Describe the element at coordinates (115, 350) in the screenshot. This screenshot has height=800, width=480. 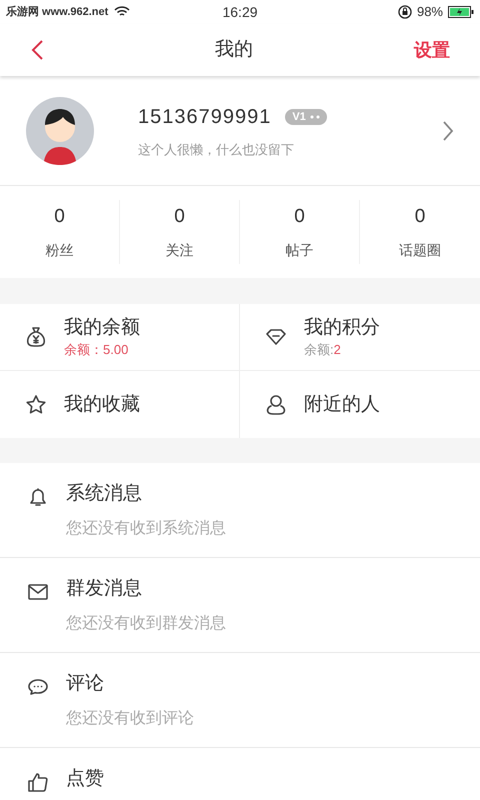
I see `tile-sub-value: 5.00` at that location.